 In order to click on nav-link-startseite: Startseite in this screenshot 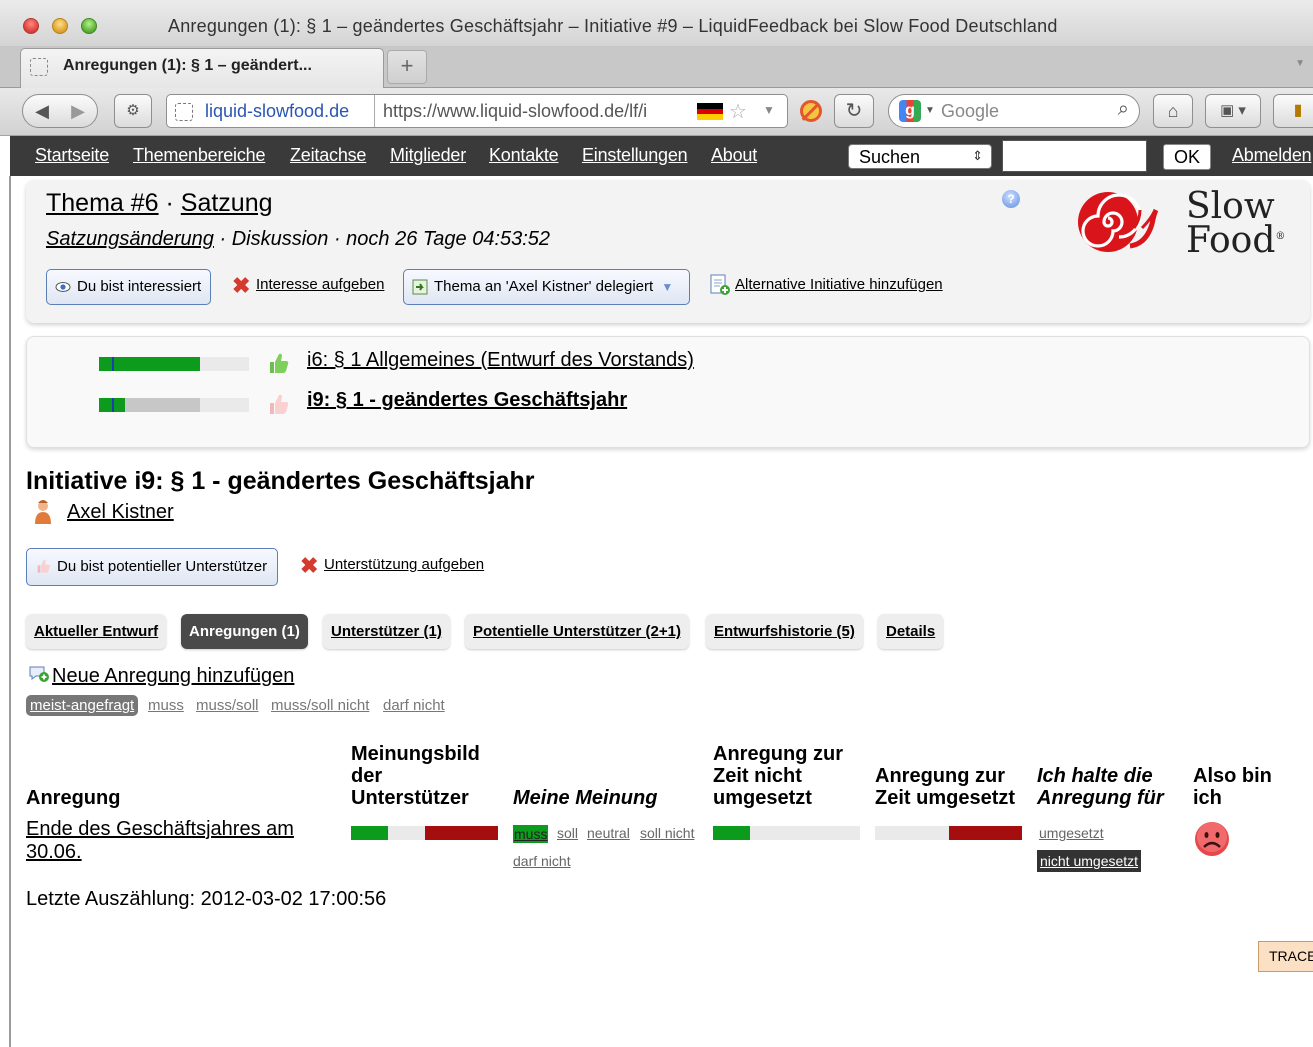, I will do `click(72, 155)`.